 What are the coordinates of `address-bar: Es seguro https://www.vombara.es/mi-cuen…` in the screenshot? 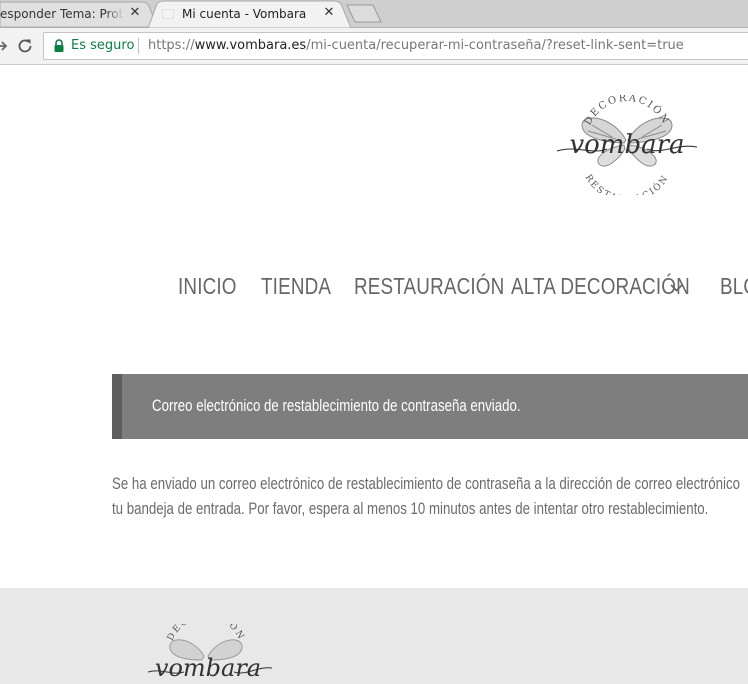 It's located at (395, 46).